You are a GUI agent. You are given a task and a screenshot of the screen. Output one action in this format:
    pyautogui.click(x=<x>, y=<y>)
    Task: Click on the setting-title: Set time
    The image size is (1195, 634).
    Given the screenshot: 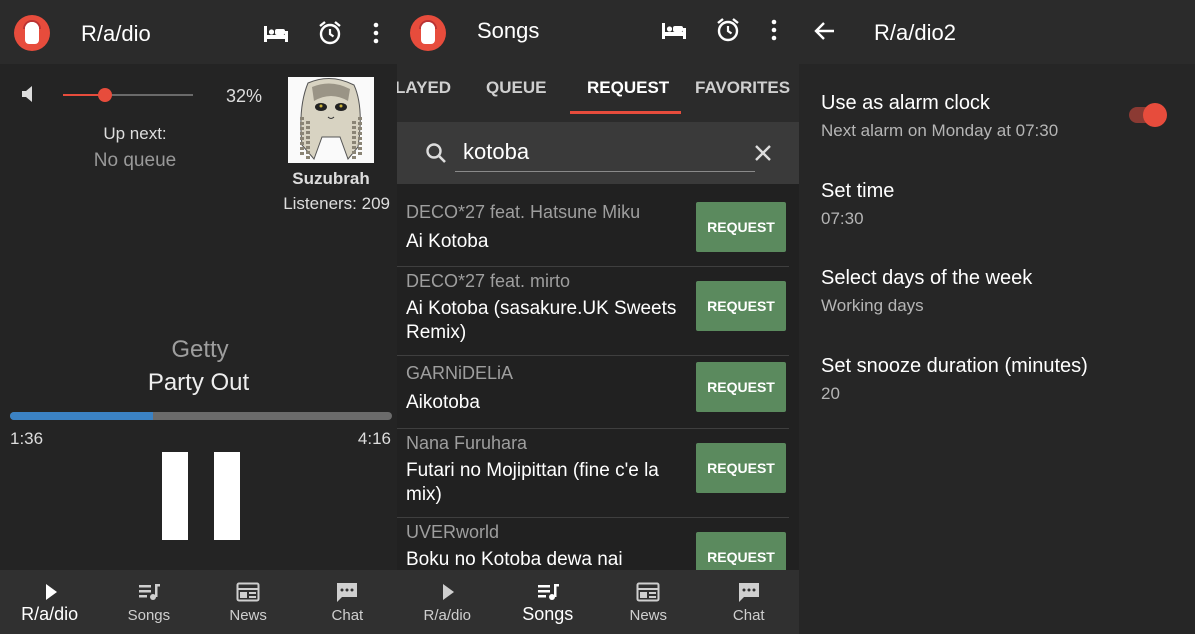 What is the action you would take?
    pyautogui.click(x=858, y=191)
    